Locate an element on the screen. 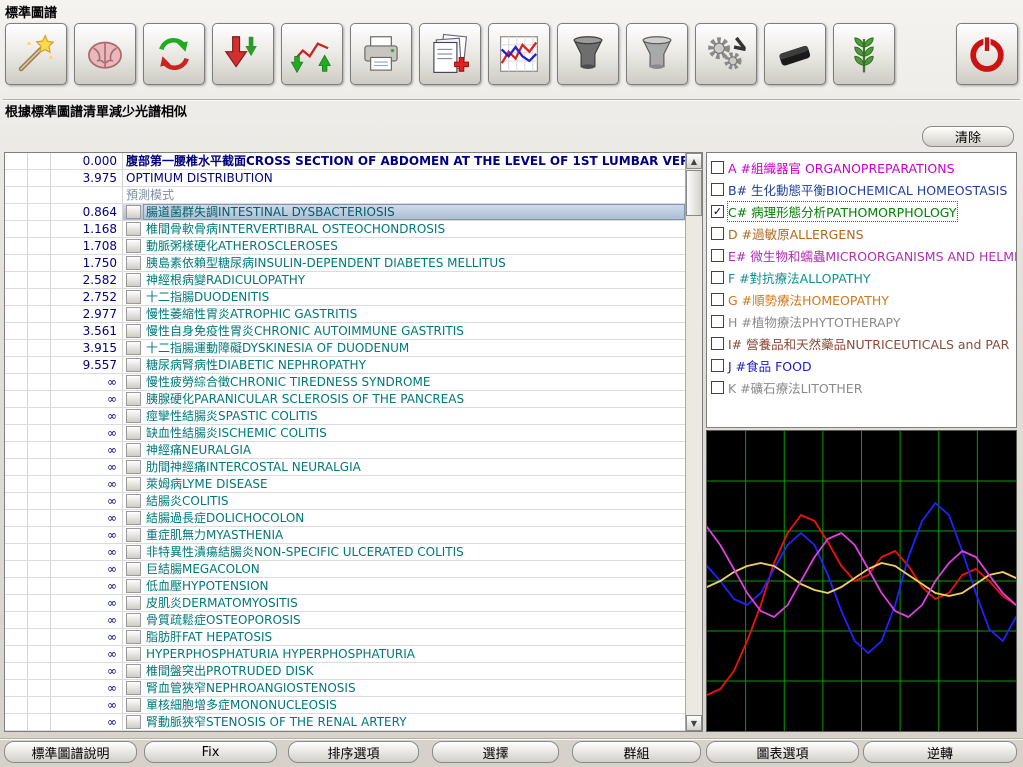 This screenshot has height=767, width=1023. row-name: 神經根病變RADICULOPATHY is located at coordinates (414, 280).